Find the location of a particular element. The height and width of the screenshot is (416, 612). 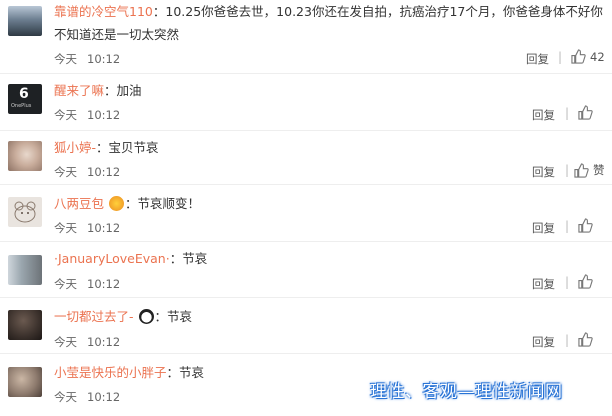

comment-text: 10.25你爸爸去世，10.23你还在发自拍，抗癌治疗17个月，你爸爸身体不好你 is located at coordinates (384, 11).